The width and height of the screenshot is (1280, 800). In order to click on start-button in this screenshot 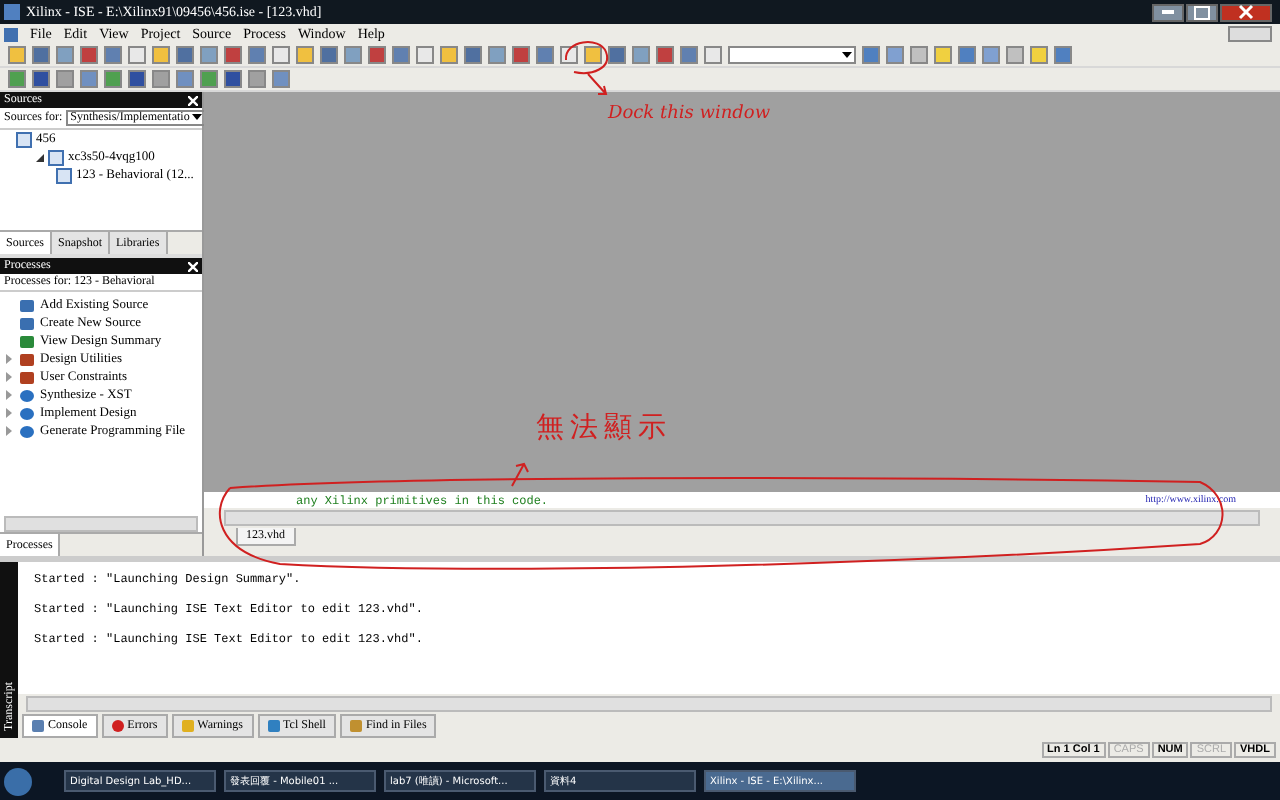, I will do `click(18, 781)`.